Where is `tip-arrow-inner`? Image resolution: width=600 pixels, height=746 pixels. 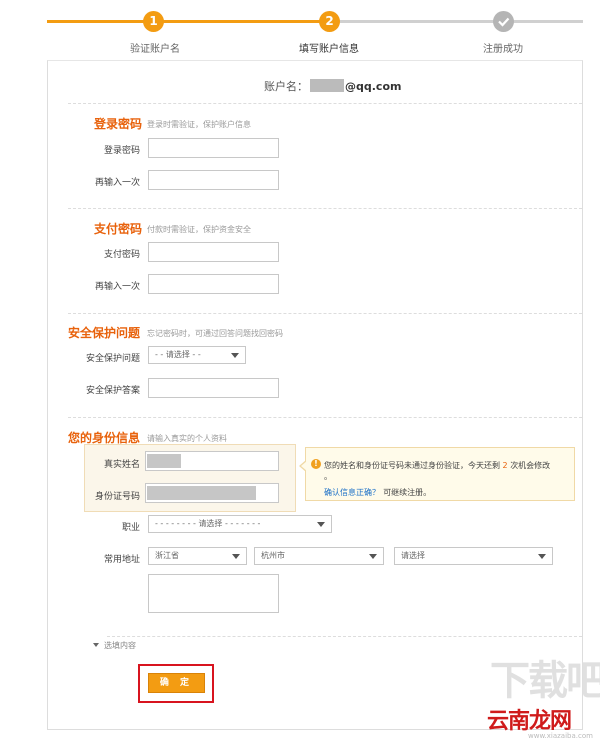 tip-arrow-inner is located at coordinates (304, 466).